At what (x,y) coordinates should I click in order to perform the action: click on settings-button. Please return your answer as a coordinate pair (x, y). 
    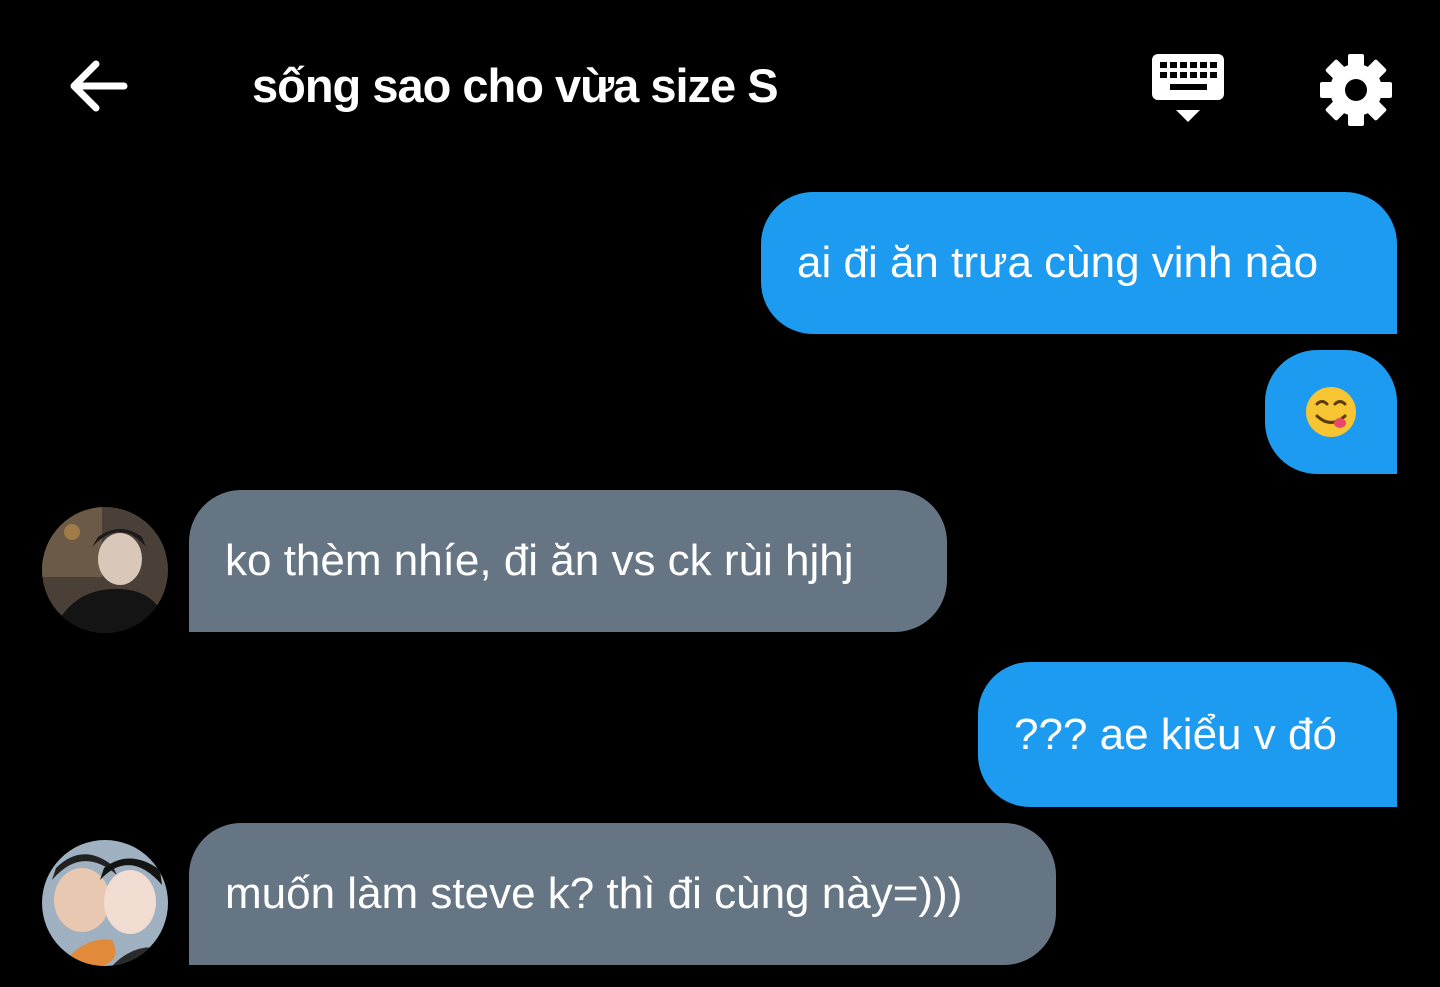
    Looking at the image, I should click on (1356, 90).